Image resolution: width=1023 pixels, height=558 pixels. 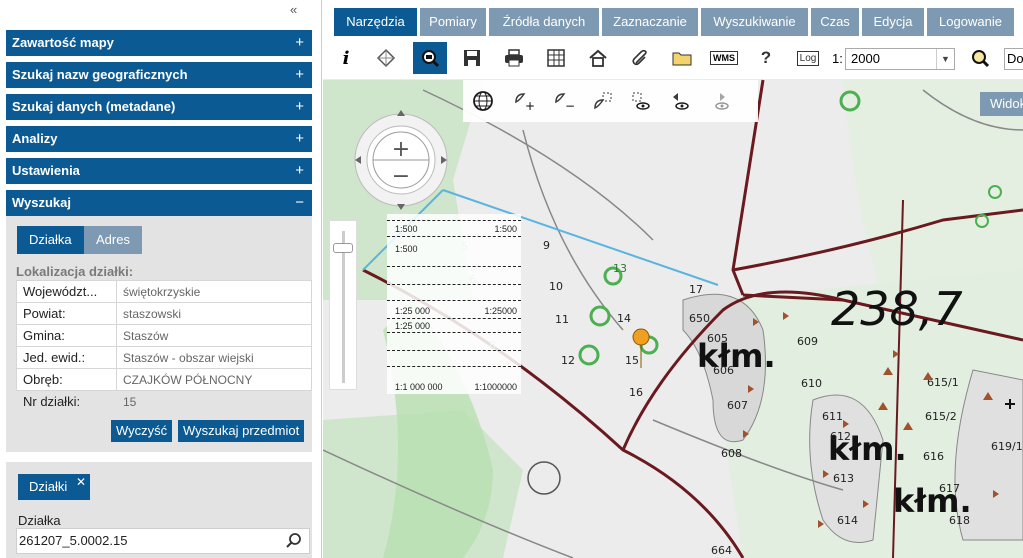 I want to click on parcel-label: 610, so click(x=811, y=383).